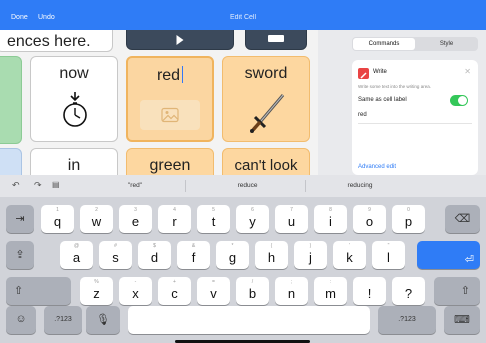 Image resolution: width=486 pixels, height=343 pixels. I want to click on key-label: w, so click(96, 221).